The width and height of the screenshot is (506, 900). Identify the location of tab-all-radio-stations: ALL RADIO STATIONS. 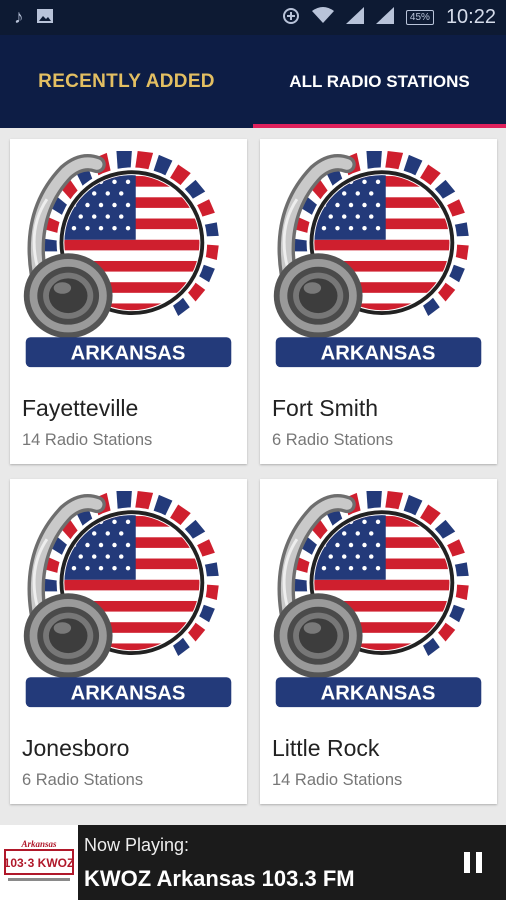
(379, 81).